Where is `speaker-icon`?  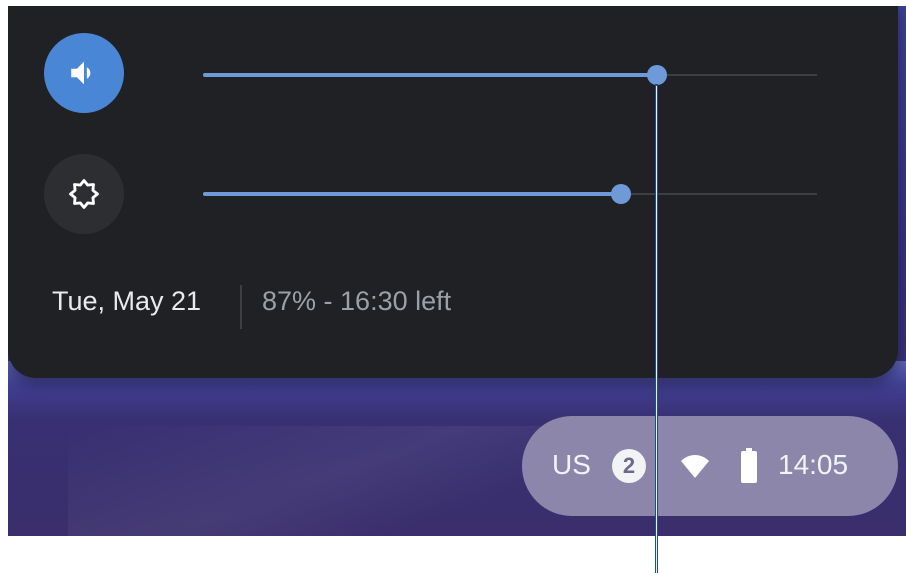
speaker-icon is located at coordinates (81, 73).